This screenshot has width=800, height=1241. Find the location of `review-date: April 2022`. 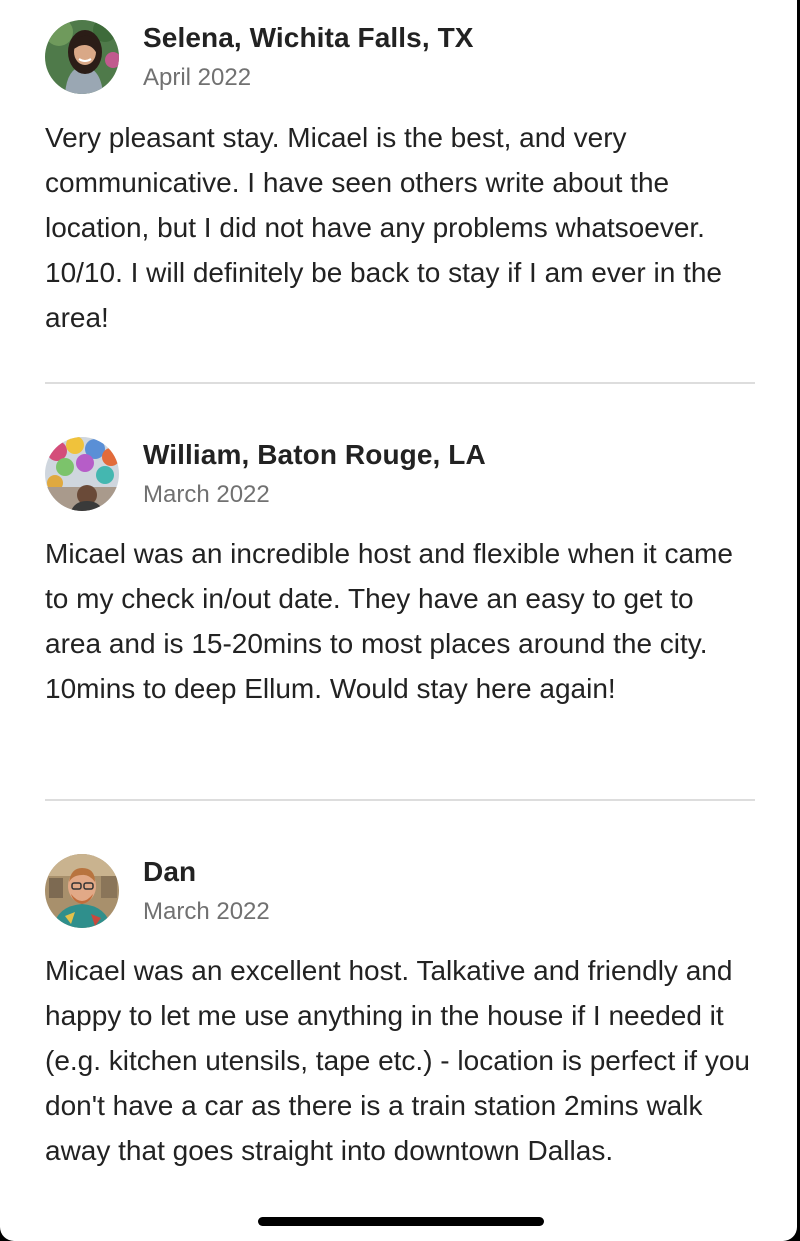

review-date: April 2022 is located at coordinates (197, 77).